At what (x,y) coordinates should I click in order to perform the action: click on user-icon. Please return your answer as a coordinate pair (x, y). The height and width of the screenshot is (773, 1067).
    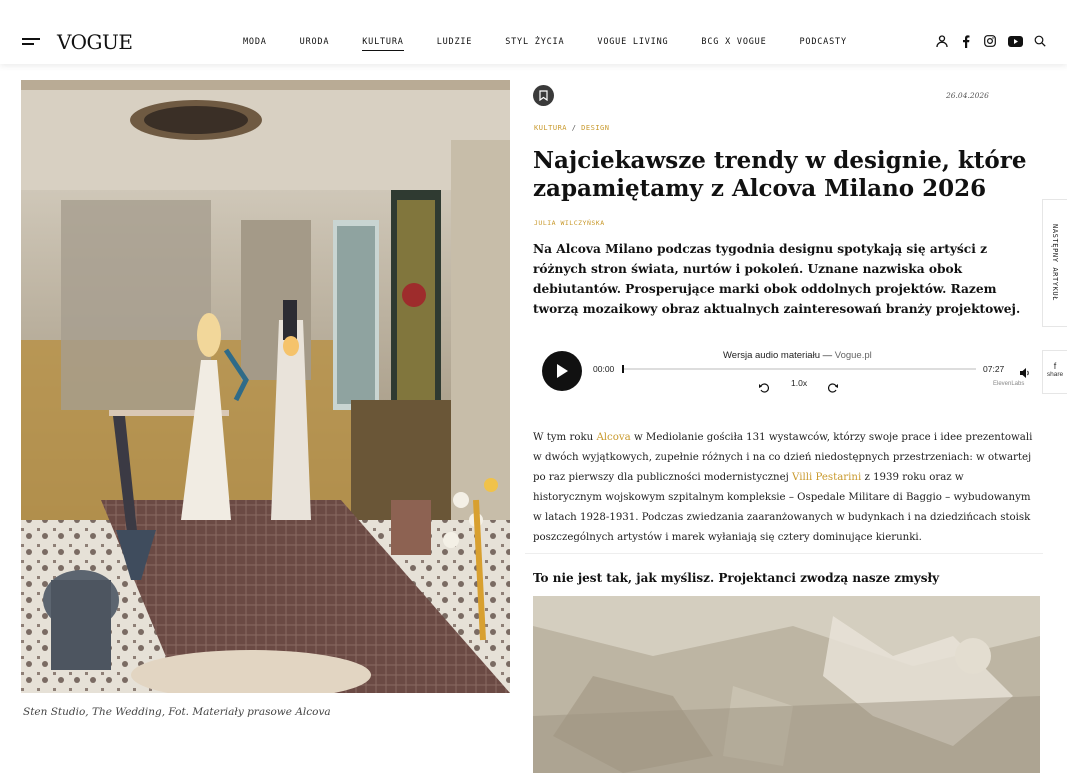
    Looking at the image, I should click on (942, 41).